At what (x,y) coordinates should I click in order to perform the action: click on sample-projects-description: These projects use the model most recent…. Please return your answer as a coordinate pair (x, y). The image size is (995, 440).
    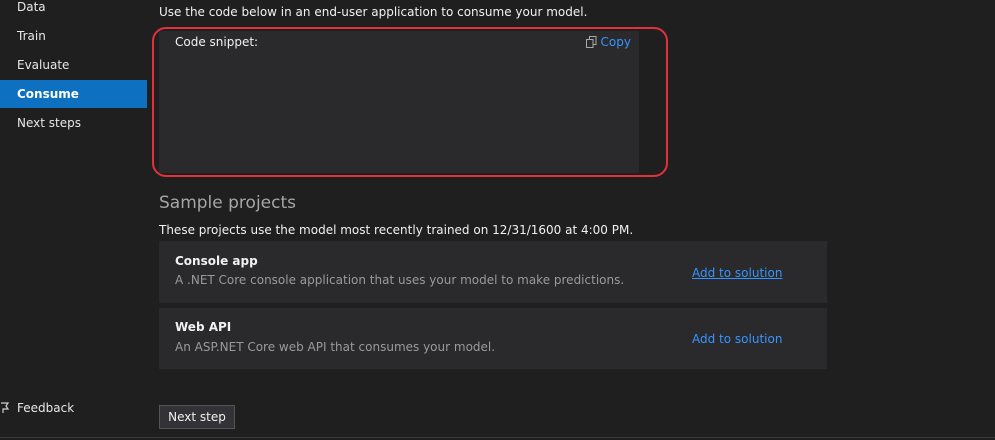
    Looking at the image, I should click on (396, 230).